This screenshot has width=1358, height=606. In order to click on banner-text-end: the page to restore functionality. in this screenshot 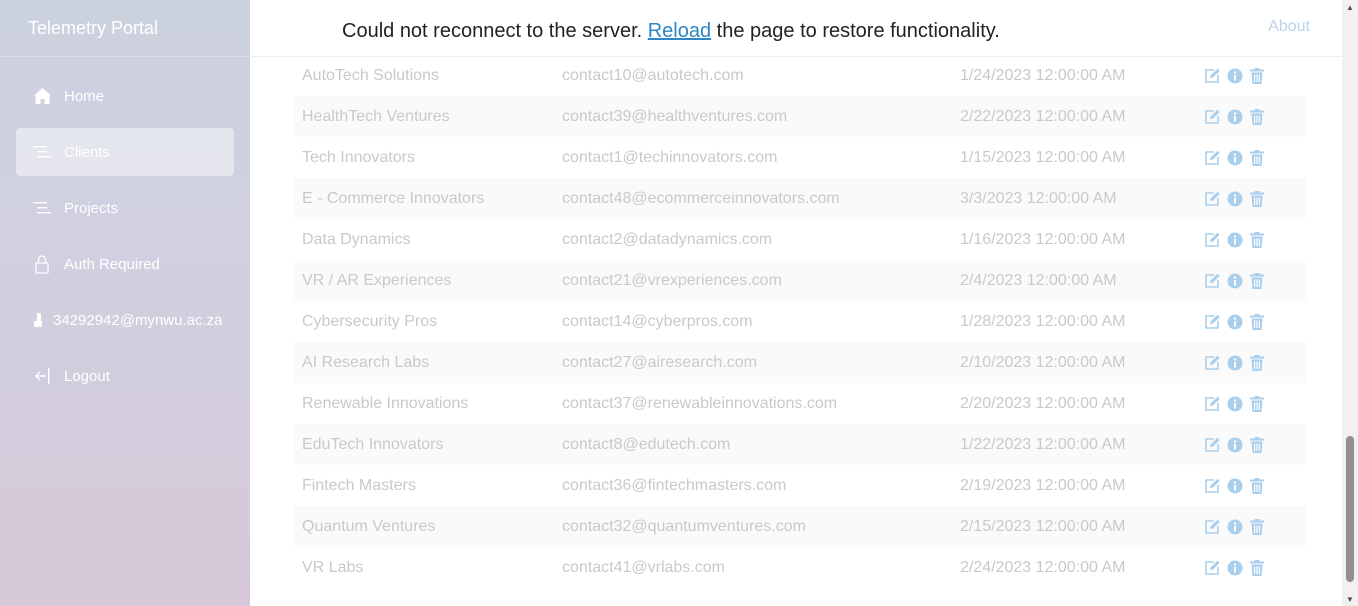, I will do `click(855, 31)`.